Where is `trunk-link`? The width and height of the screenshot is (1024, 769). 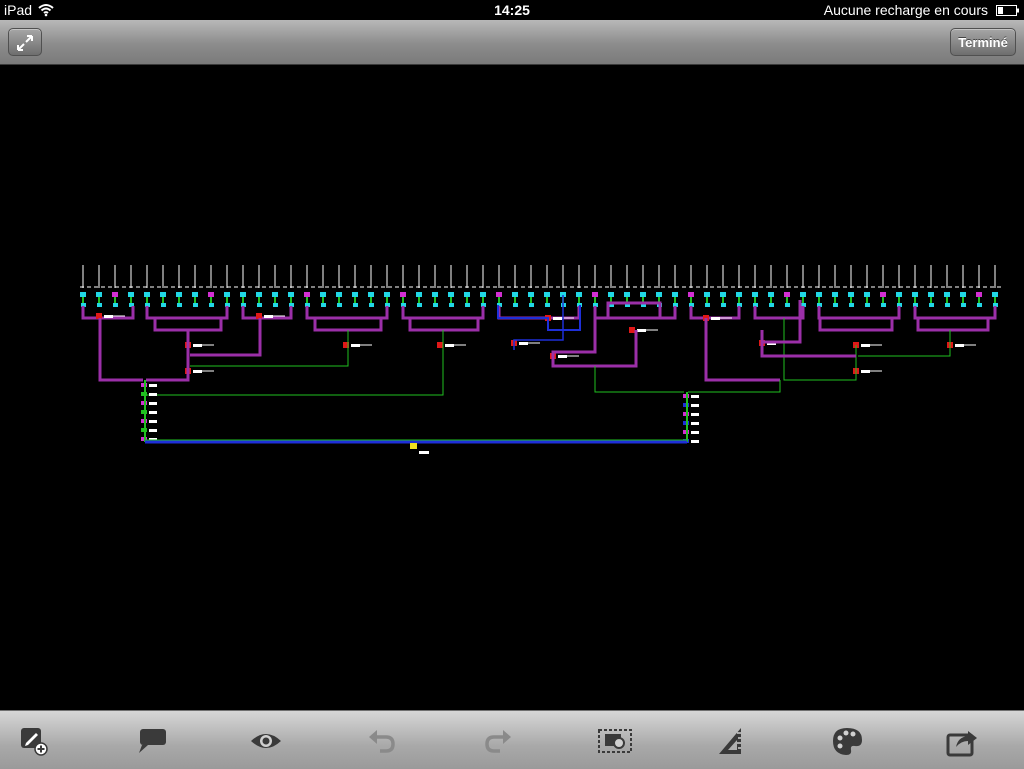
trunk-link is located at coordinates (226, 337).